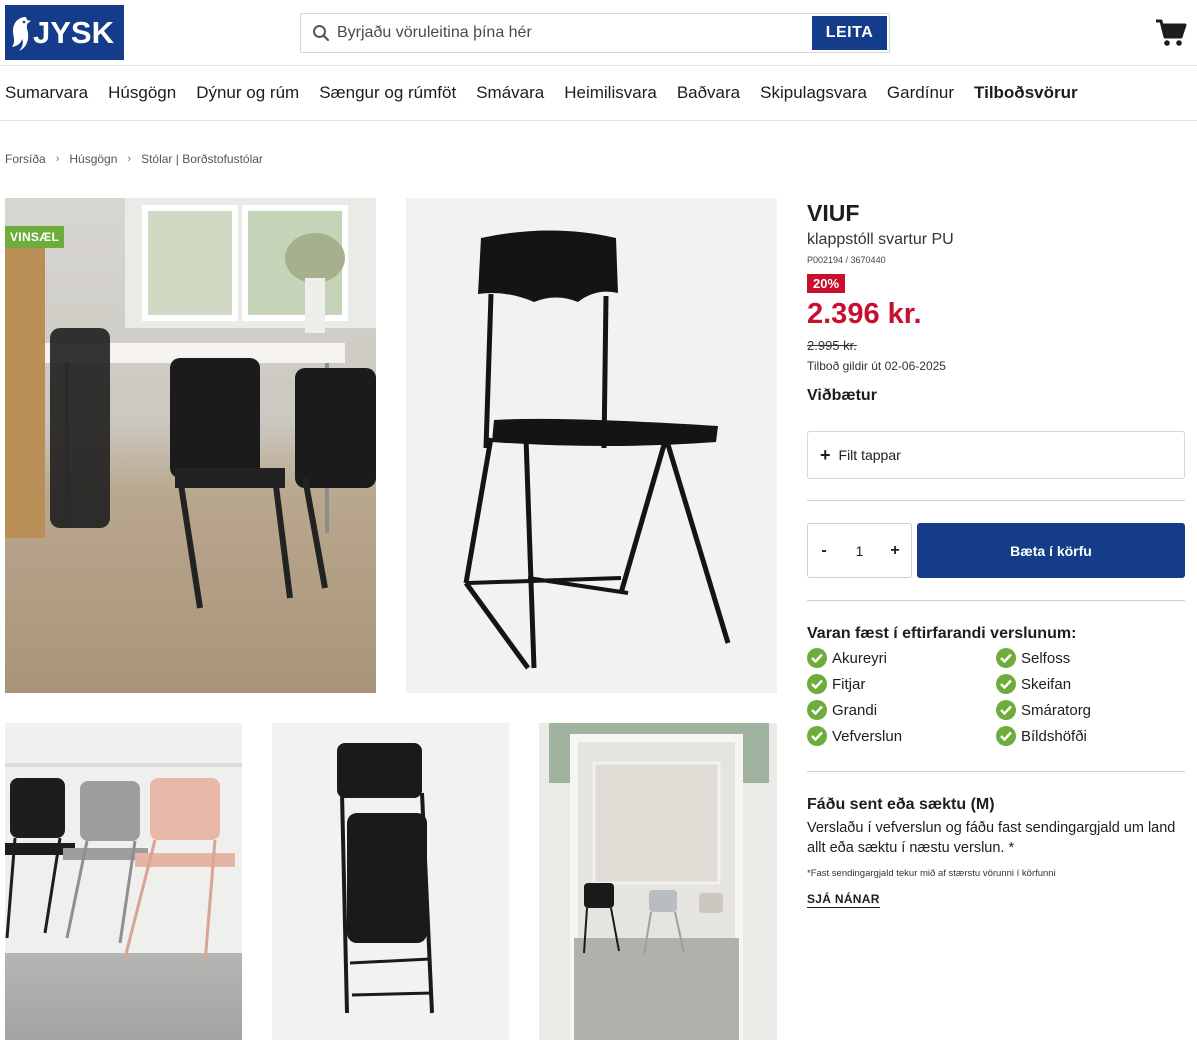 This screenshot has width=1197, height=1040. What do you see at coordinates (920, 93) in the screenshot?
I see `nav-item-gardinur: Gardínur` at bounding box center [920, 93].